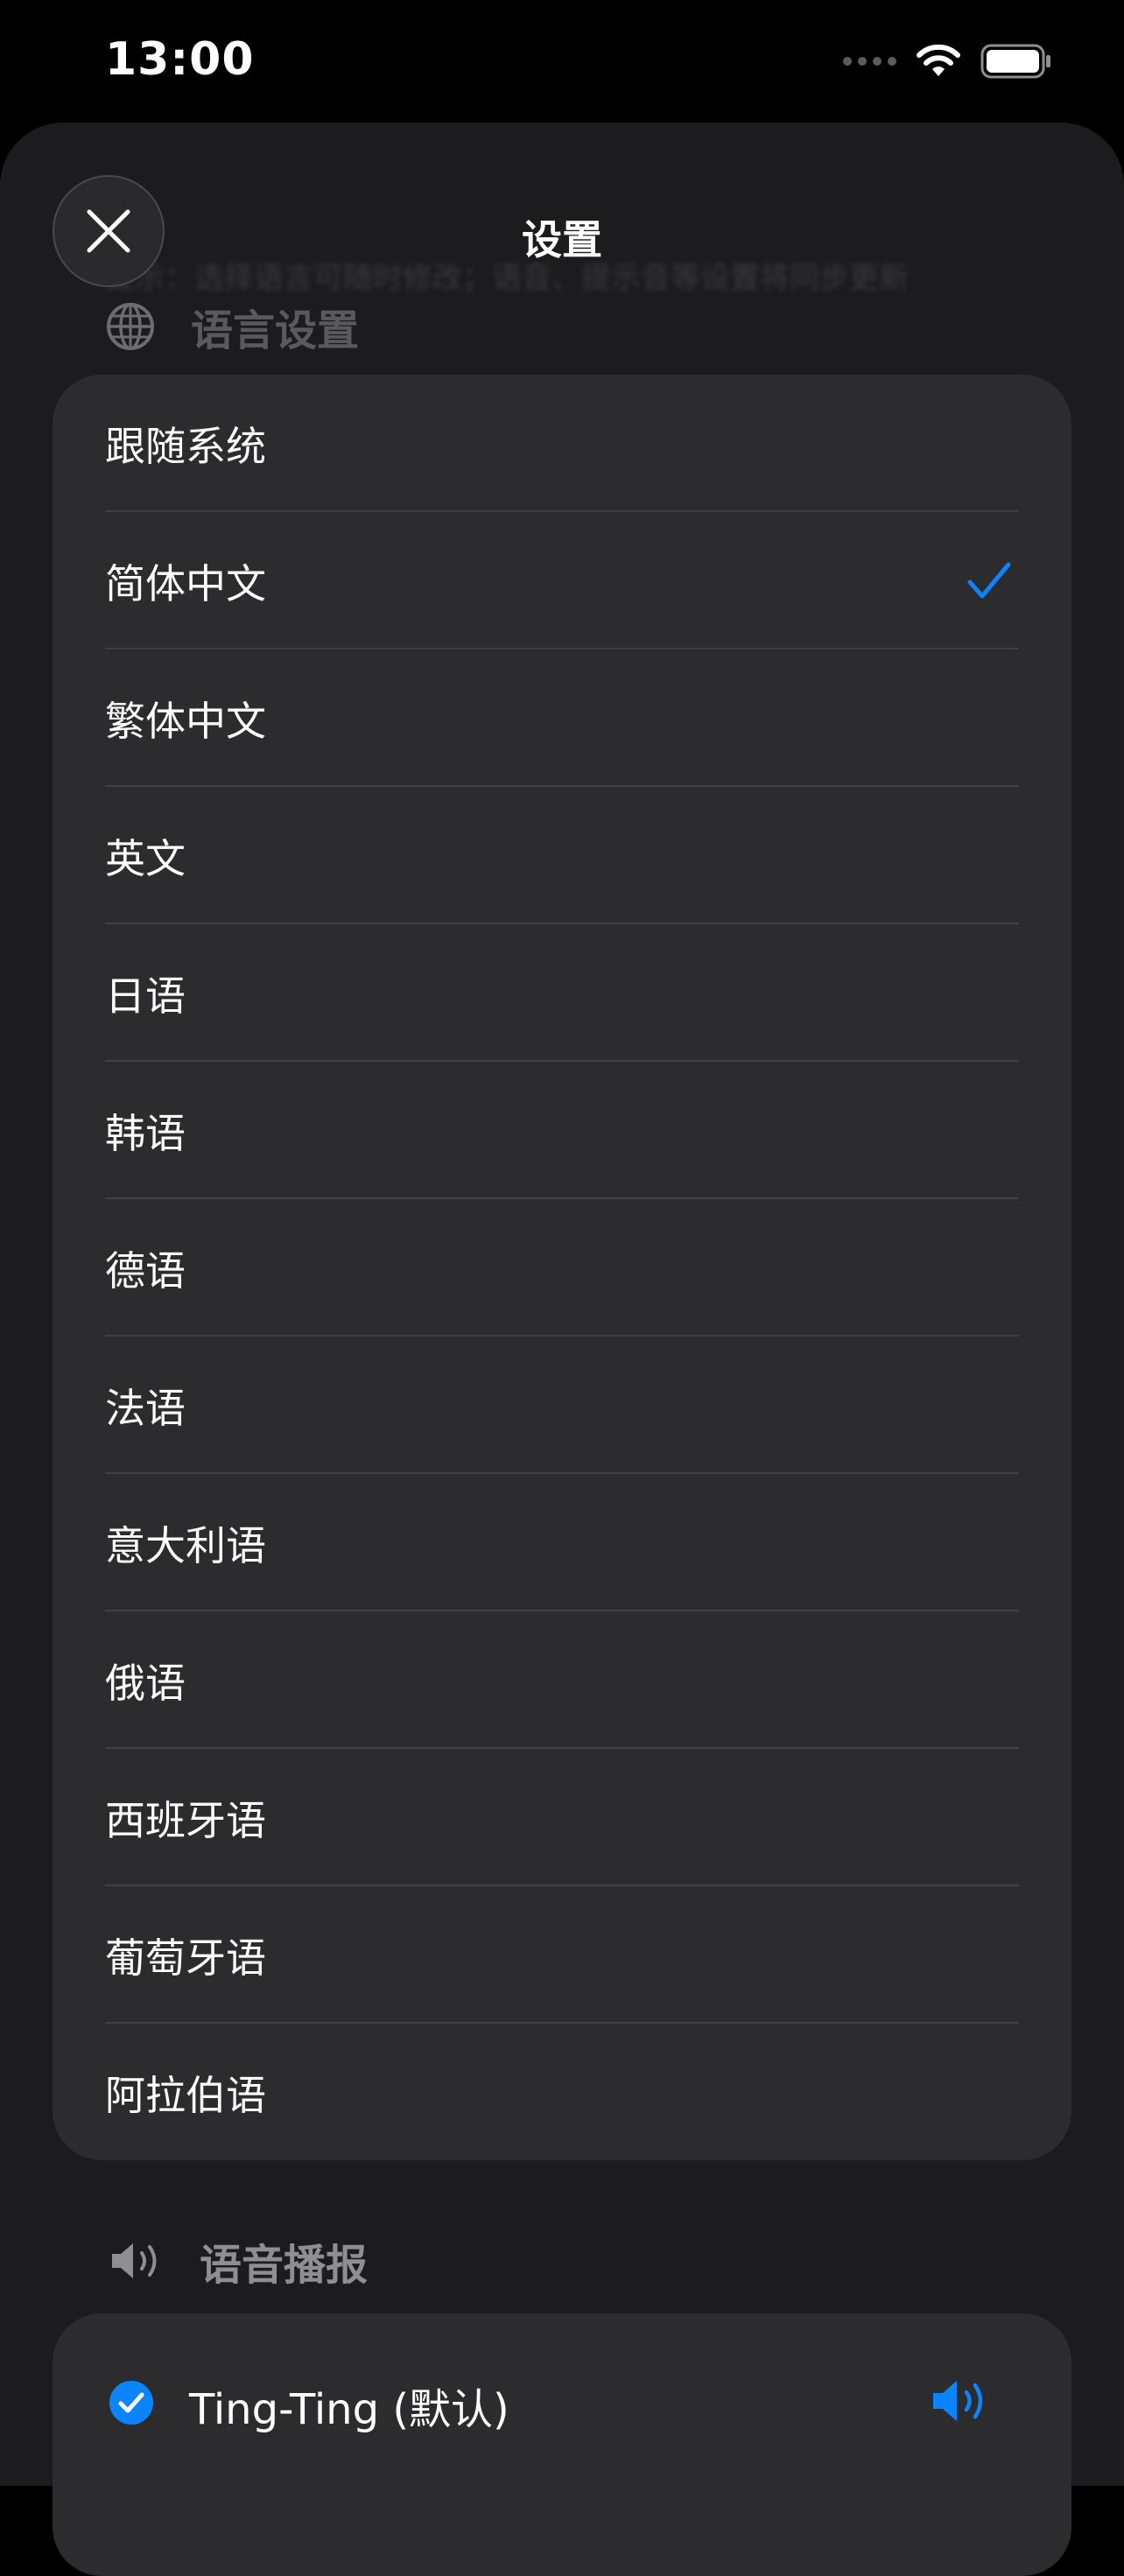  I want to click on language-option-japanese: 日语, so click(562, 993).